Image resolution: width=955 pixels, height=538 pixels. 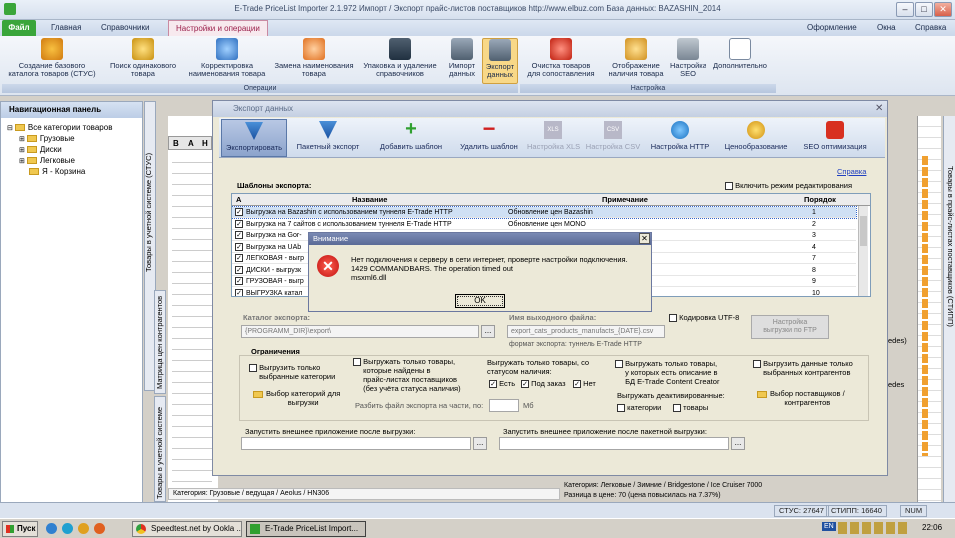 I want to click on tree-item: ⊞ Диски, so click(x=40, y=149).